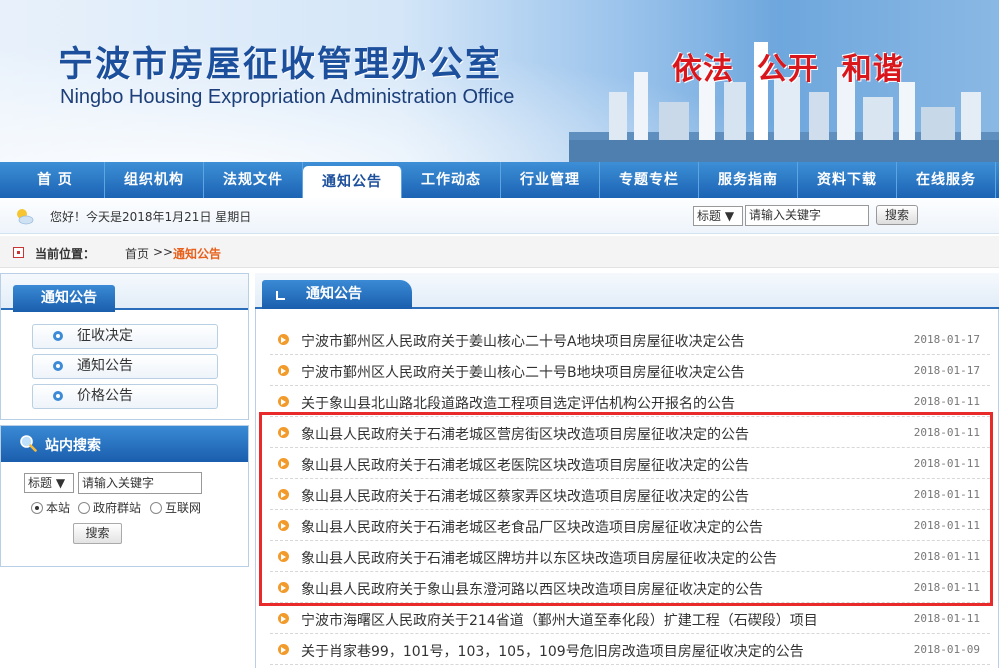 The width and height of the screenshot is (999, 668). I want to click on list-item-date: 2018-01-09, so click(946, 649).